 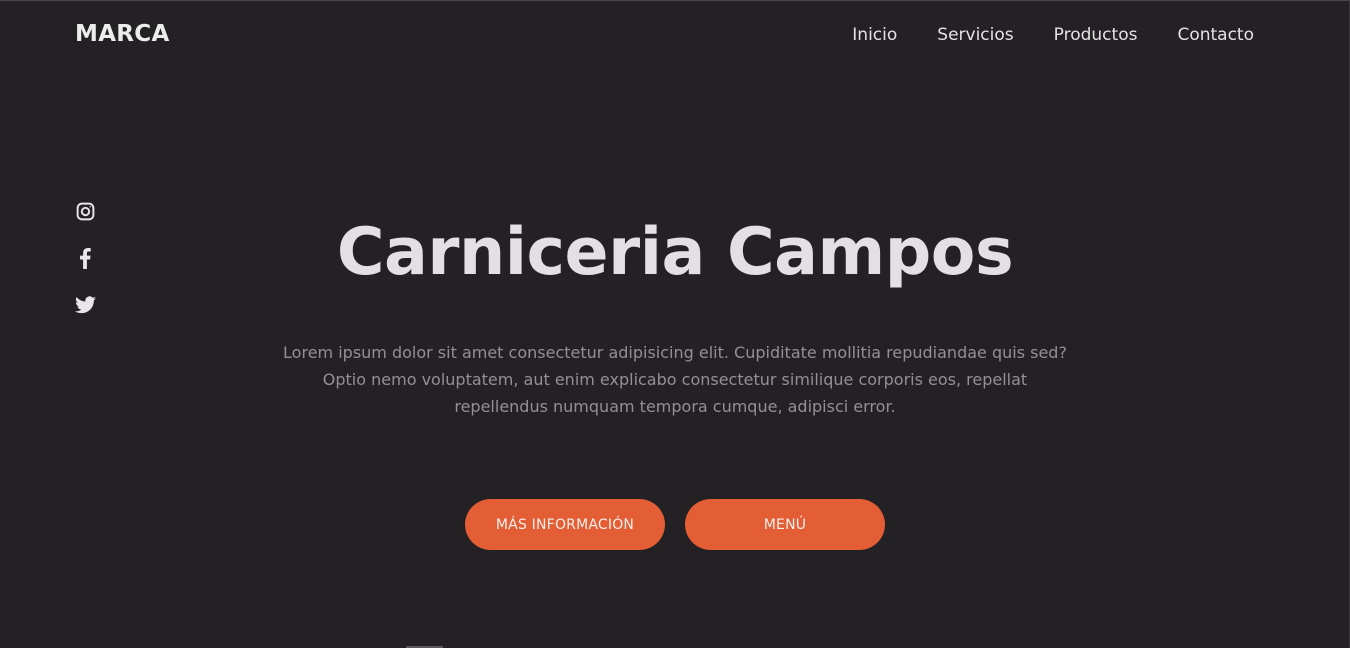 What do you see at coordinates (1053, 35) in the screenshot?
I see `main-nav: Inicio Servicios Productos Contacto` at bounding box center [1053, 35].